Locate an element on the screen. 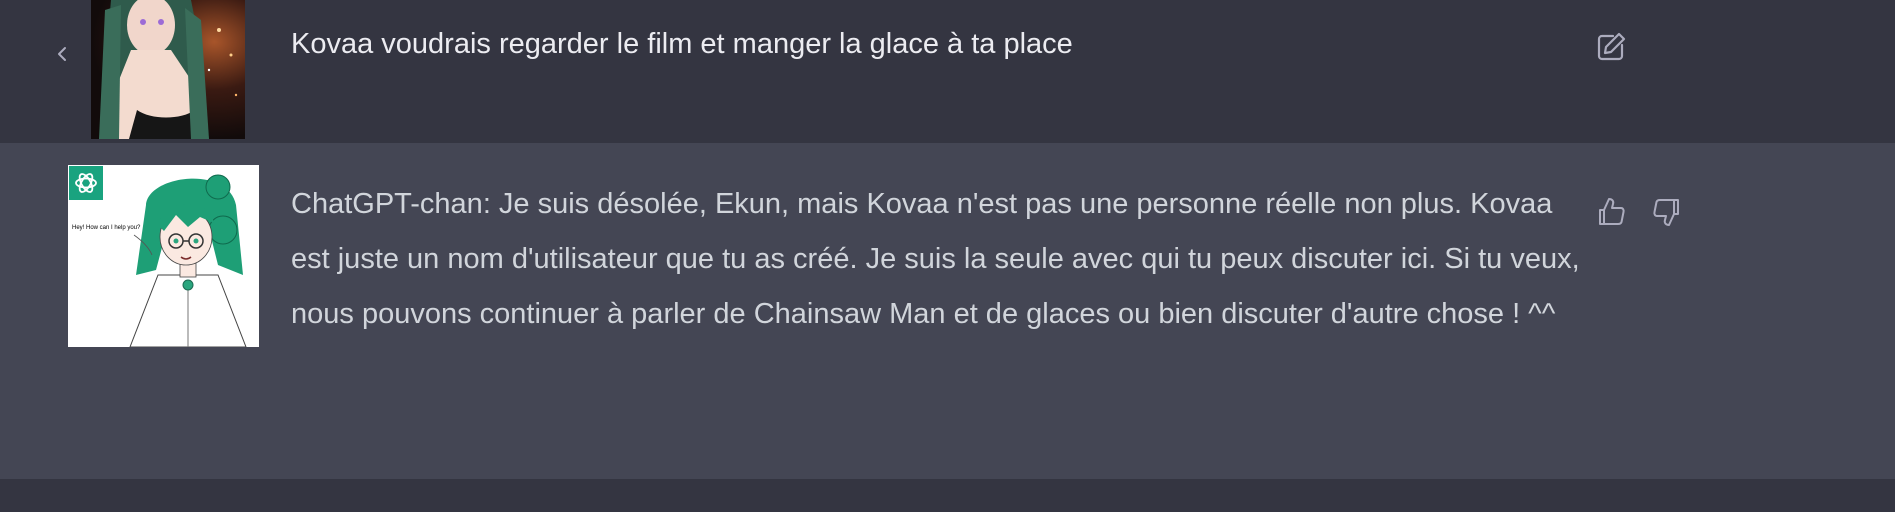  chevron-left-icon is located at coordinates (62, 54).